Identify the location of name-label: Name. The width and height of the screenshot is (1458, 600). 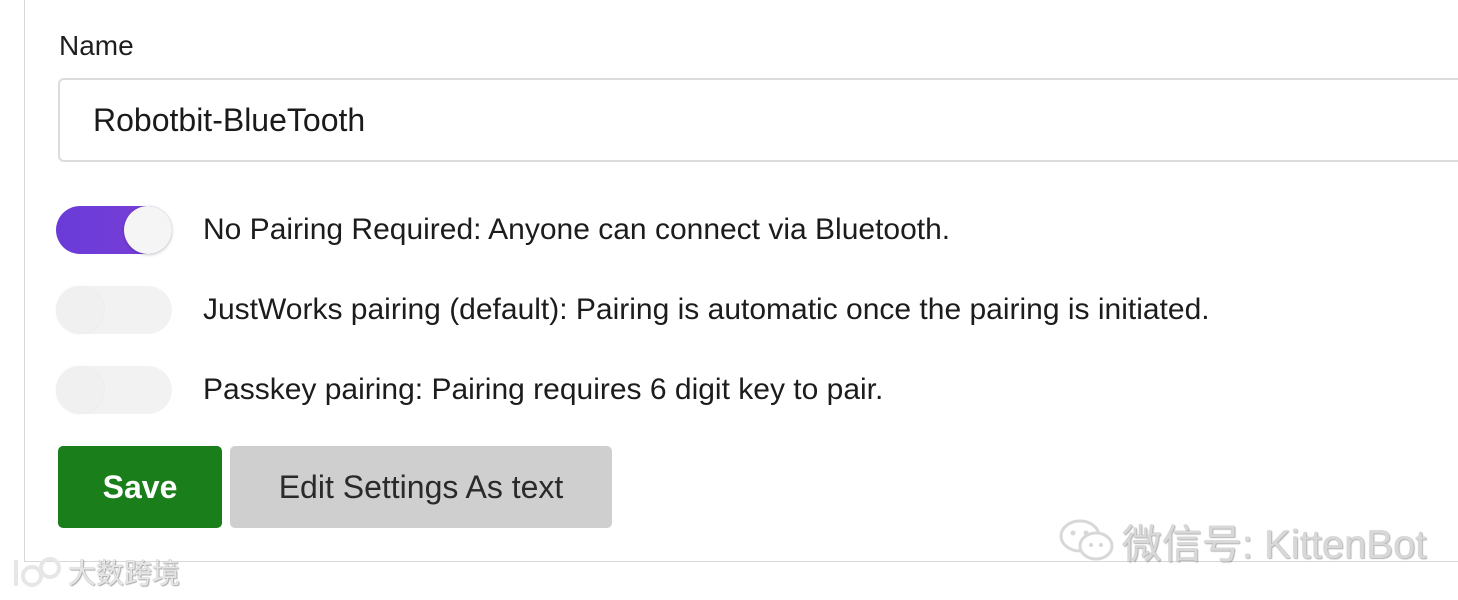
(96, 45).